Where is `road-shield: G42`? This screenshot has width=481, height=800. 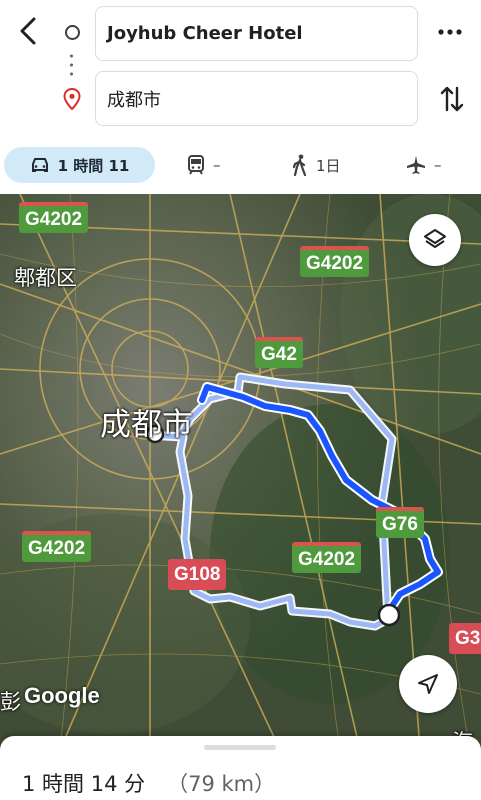
road-shield: G42 is located at coordinates (279, 352).